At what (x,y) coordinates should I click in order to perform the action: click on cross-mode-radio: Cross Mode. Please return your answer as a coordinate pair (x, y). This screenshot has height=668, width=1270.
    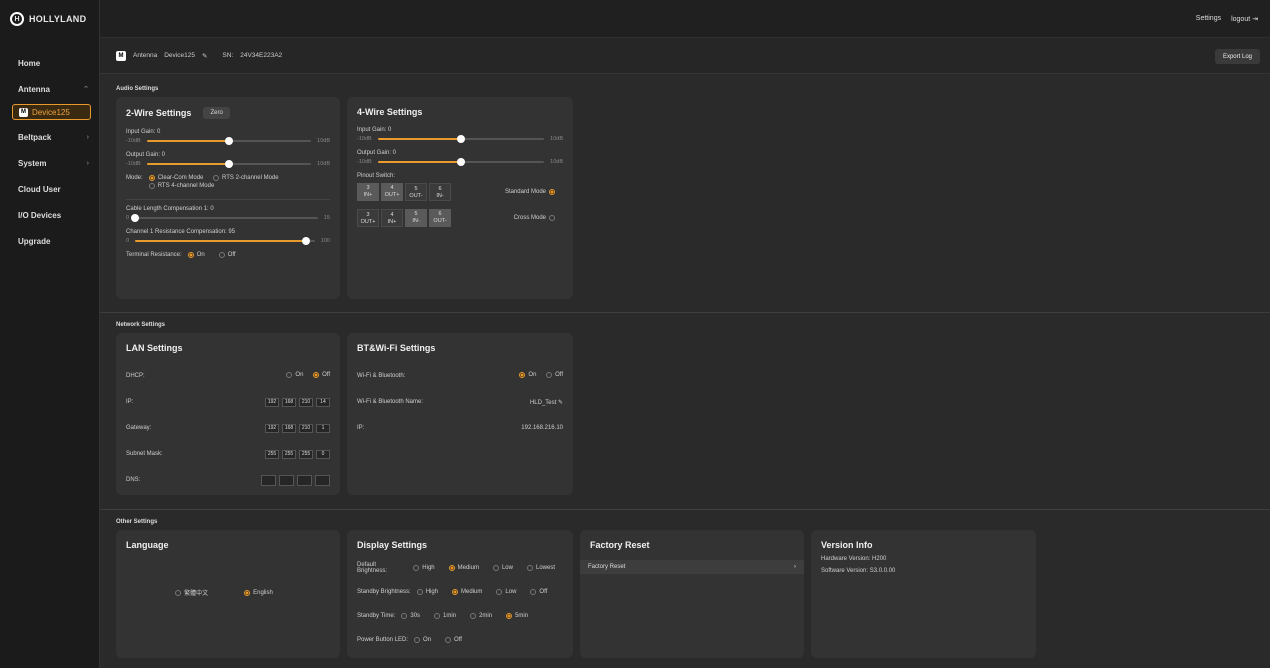
    Looking at the image, I should click on (534, 218).